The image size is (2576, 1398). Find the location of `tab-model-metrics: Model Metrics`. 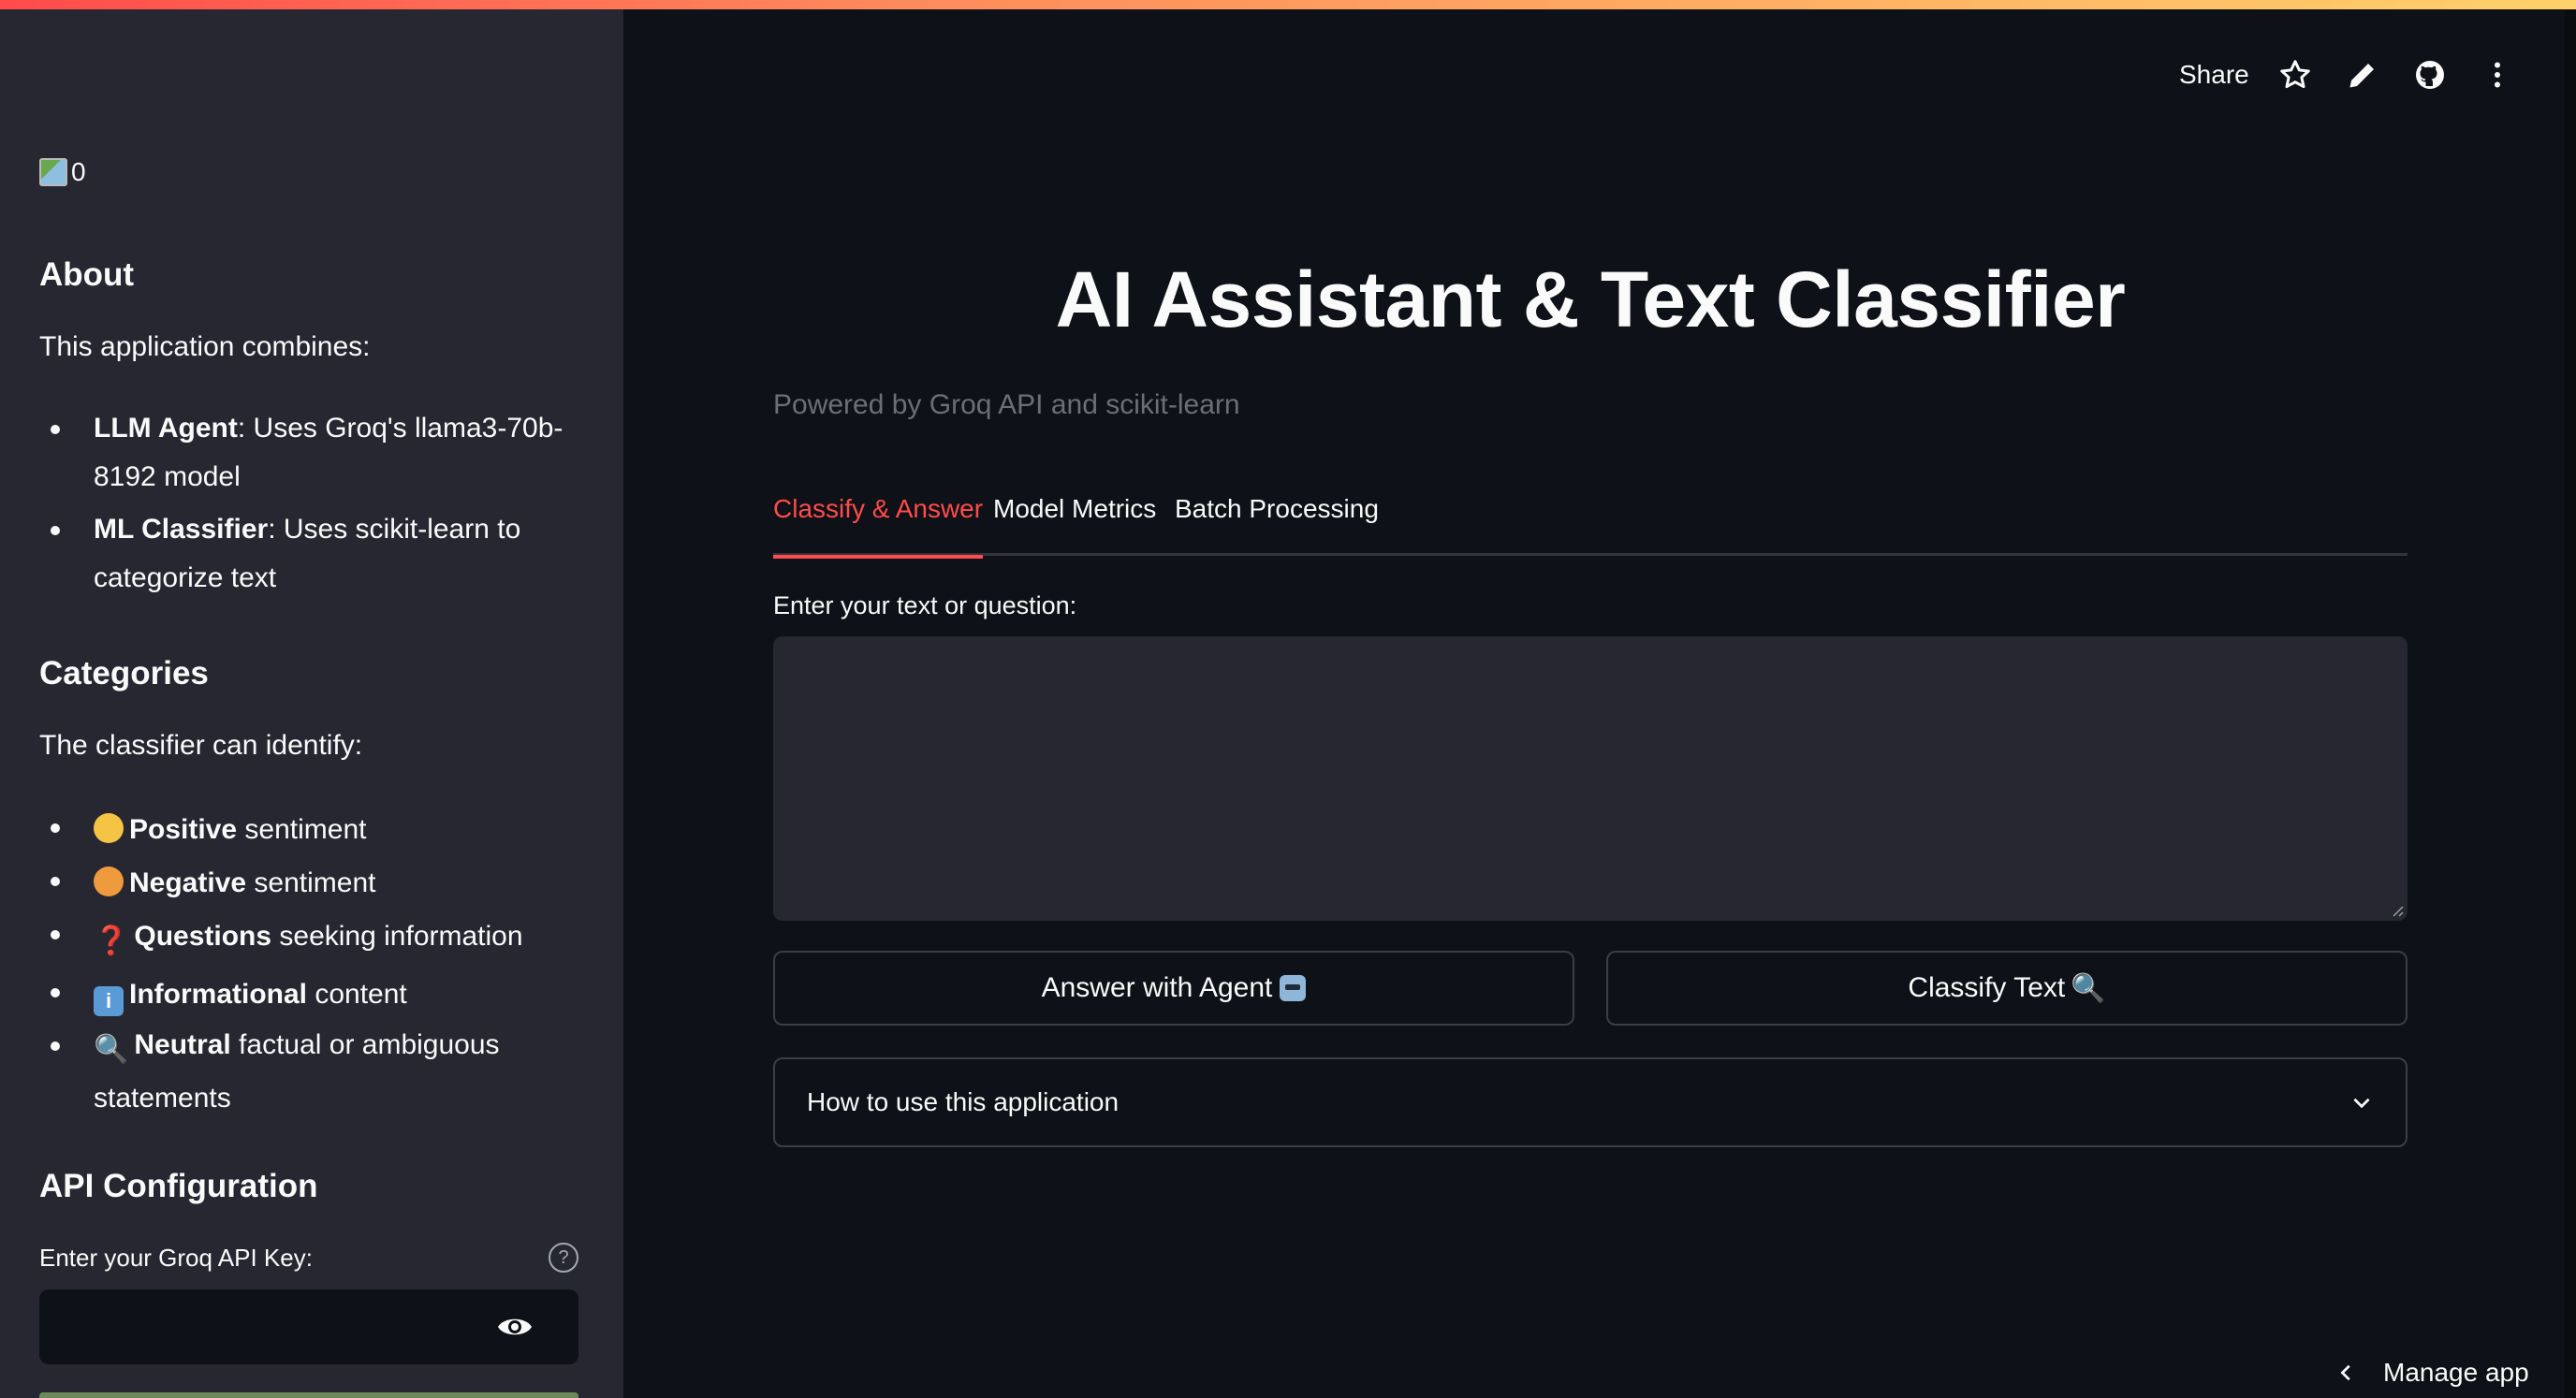

tab-model-metrics: Model Metrics is located at coordinates (1074, 525).